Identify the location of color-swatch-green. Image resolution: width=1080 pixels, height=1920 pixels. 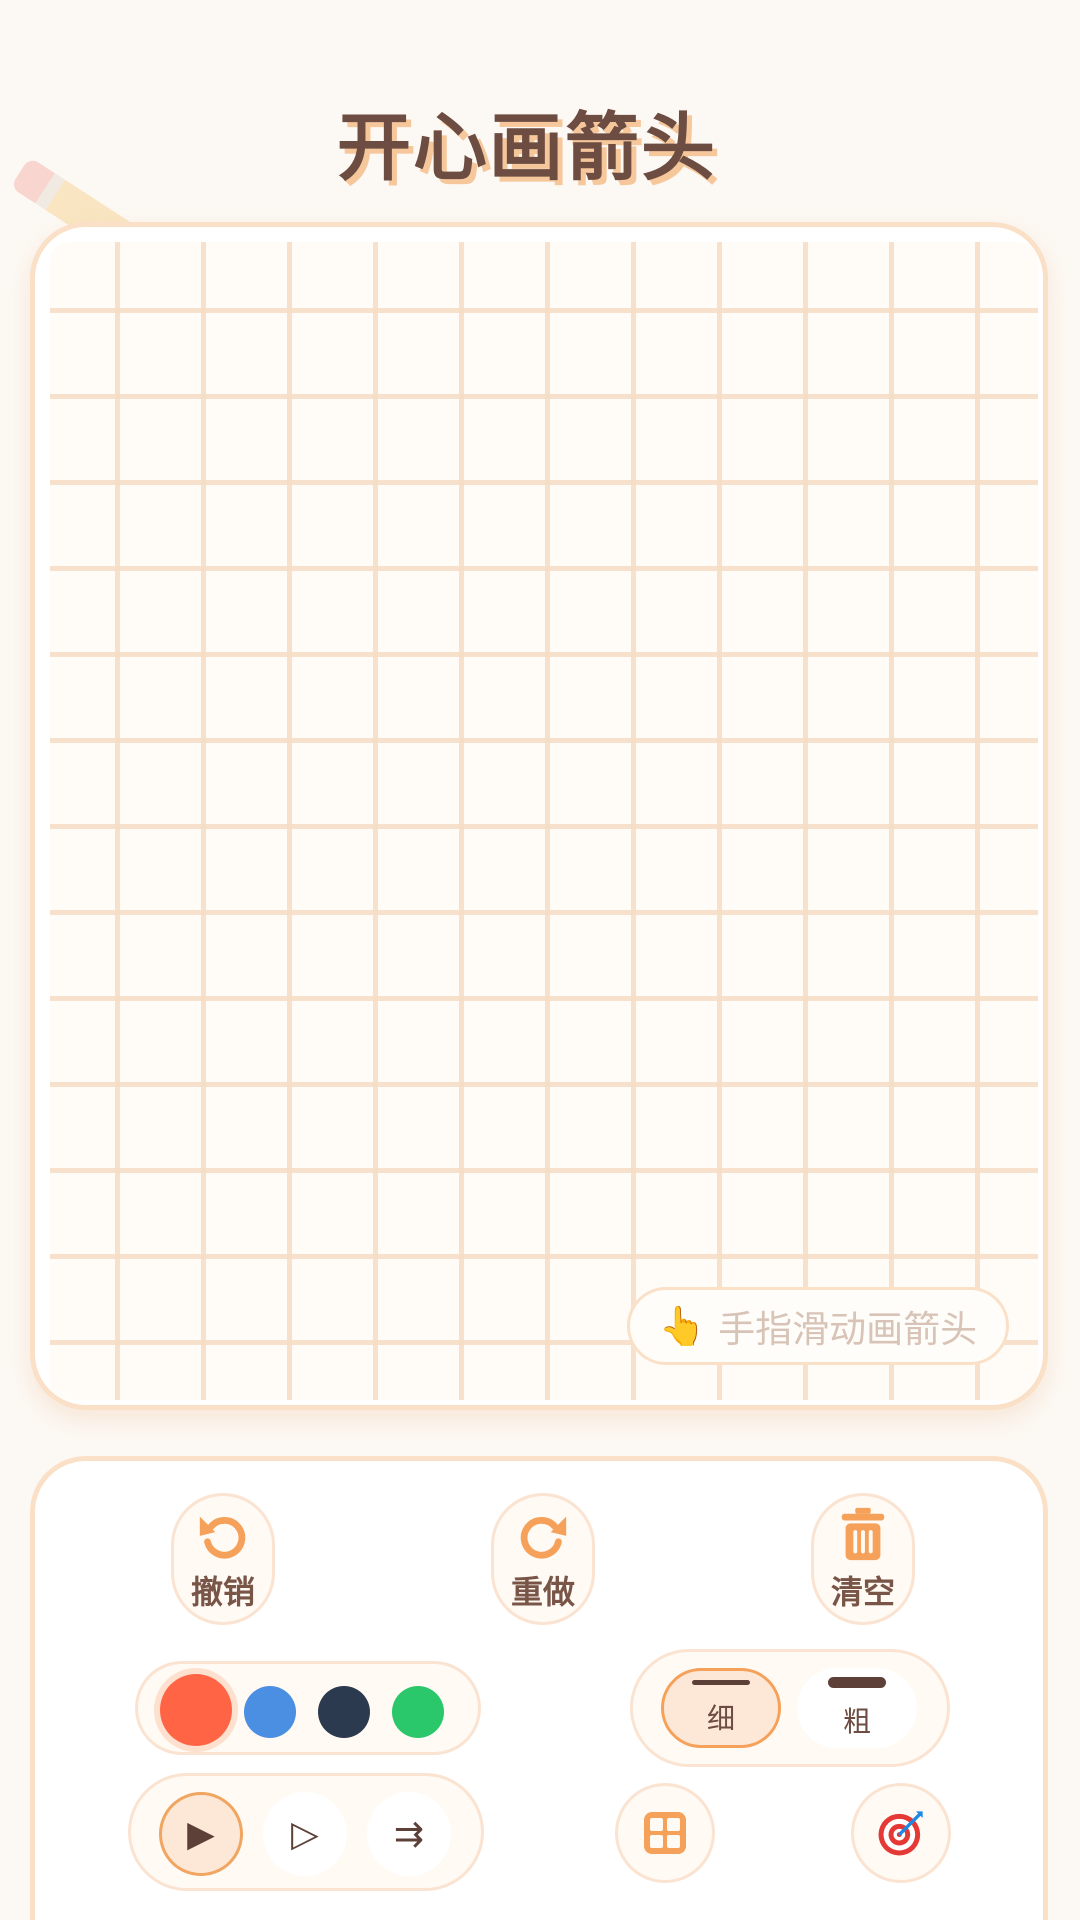
(418, 1712).